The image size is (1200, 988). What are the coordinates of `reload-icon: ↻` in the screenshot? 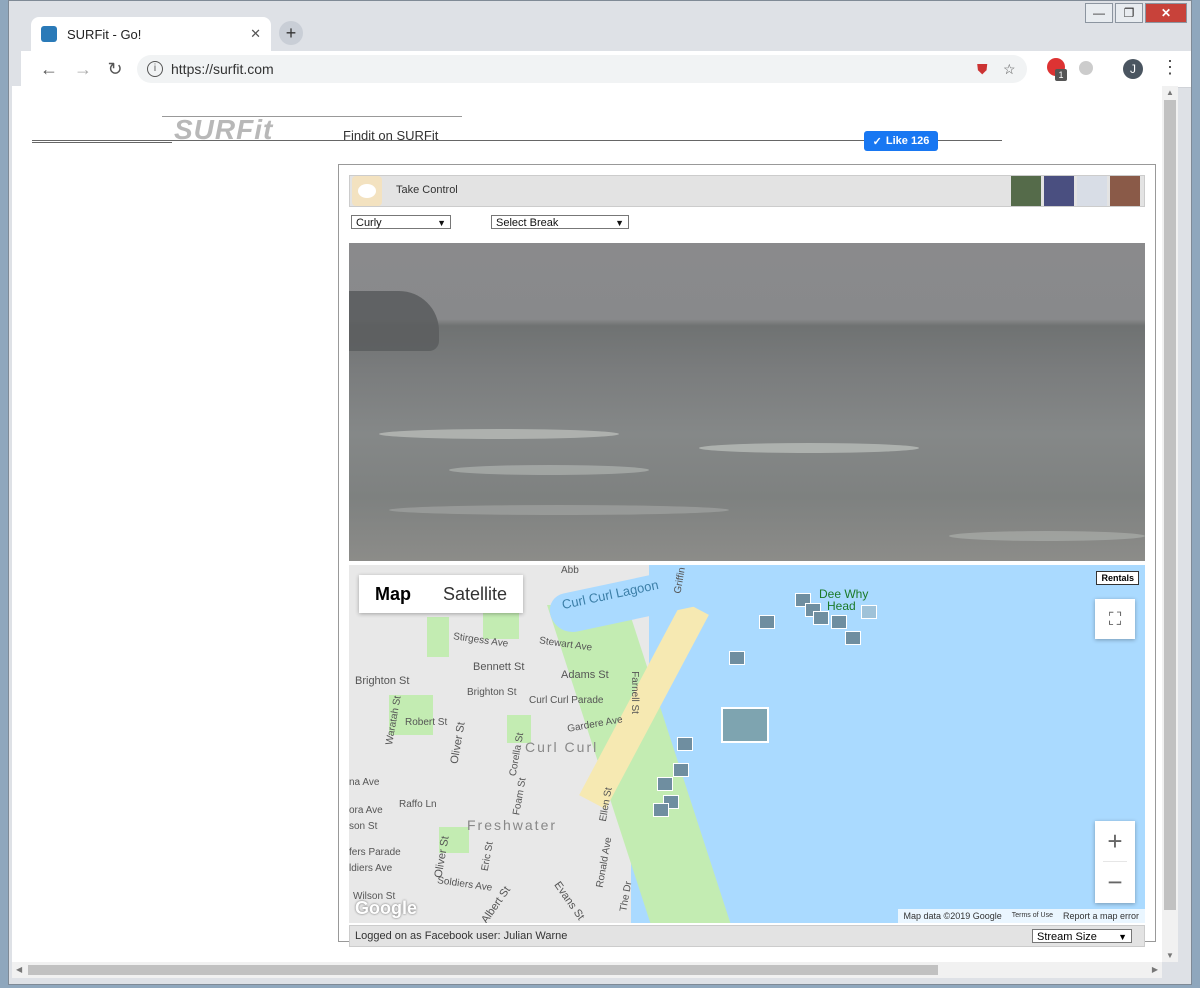 It's located at (115, 69).